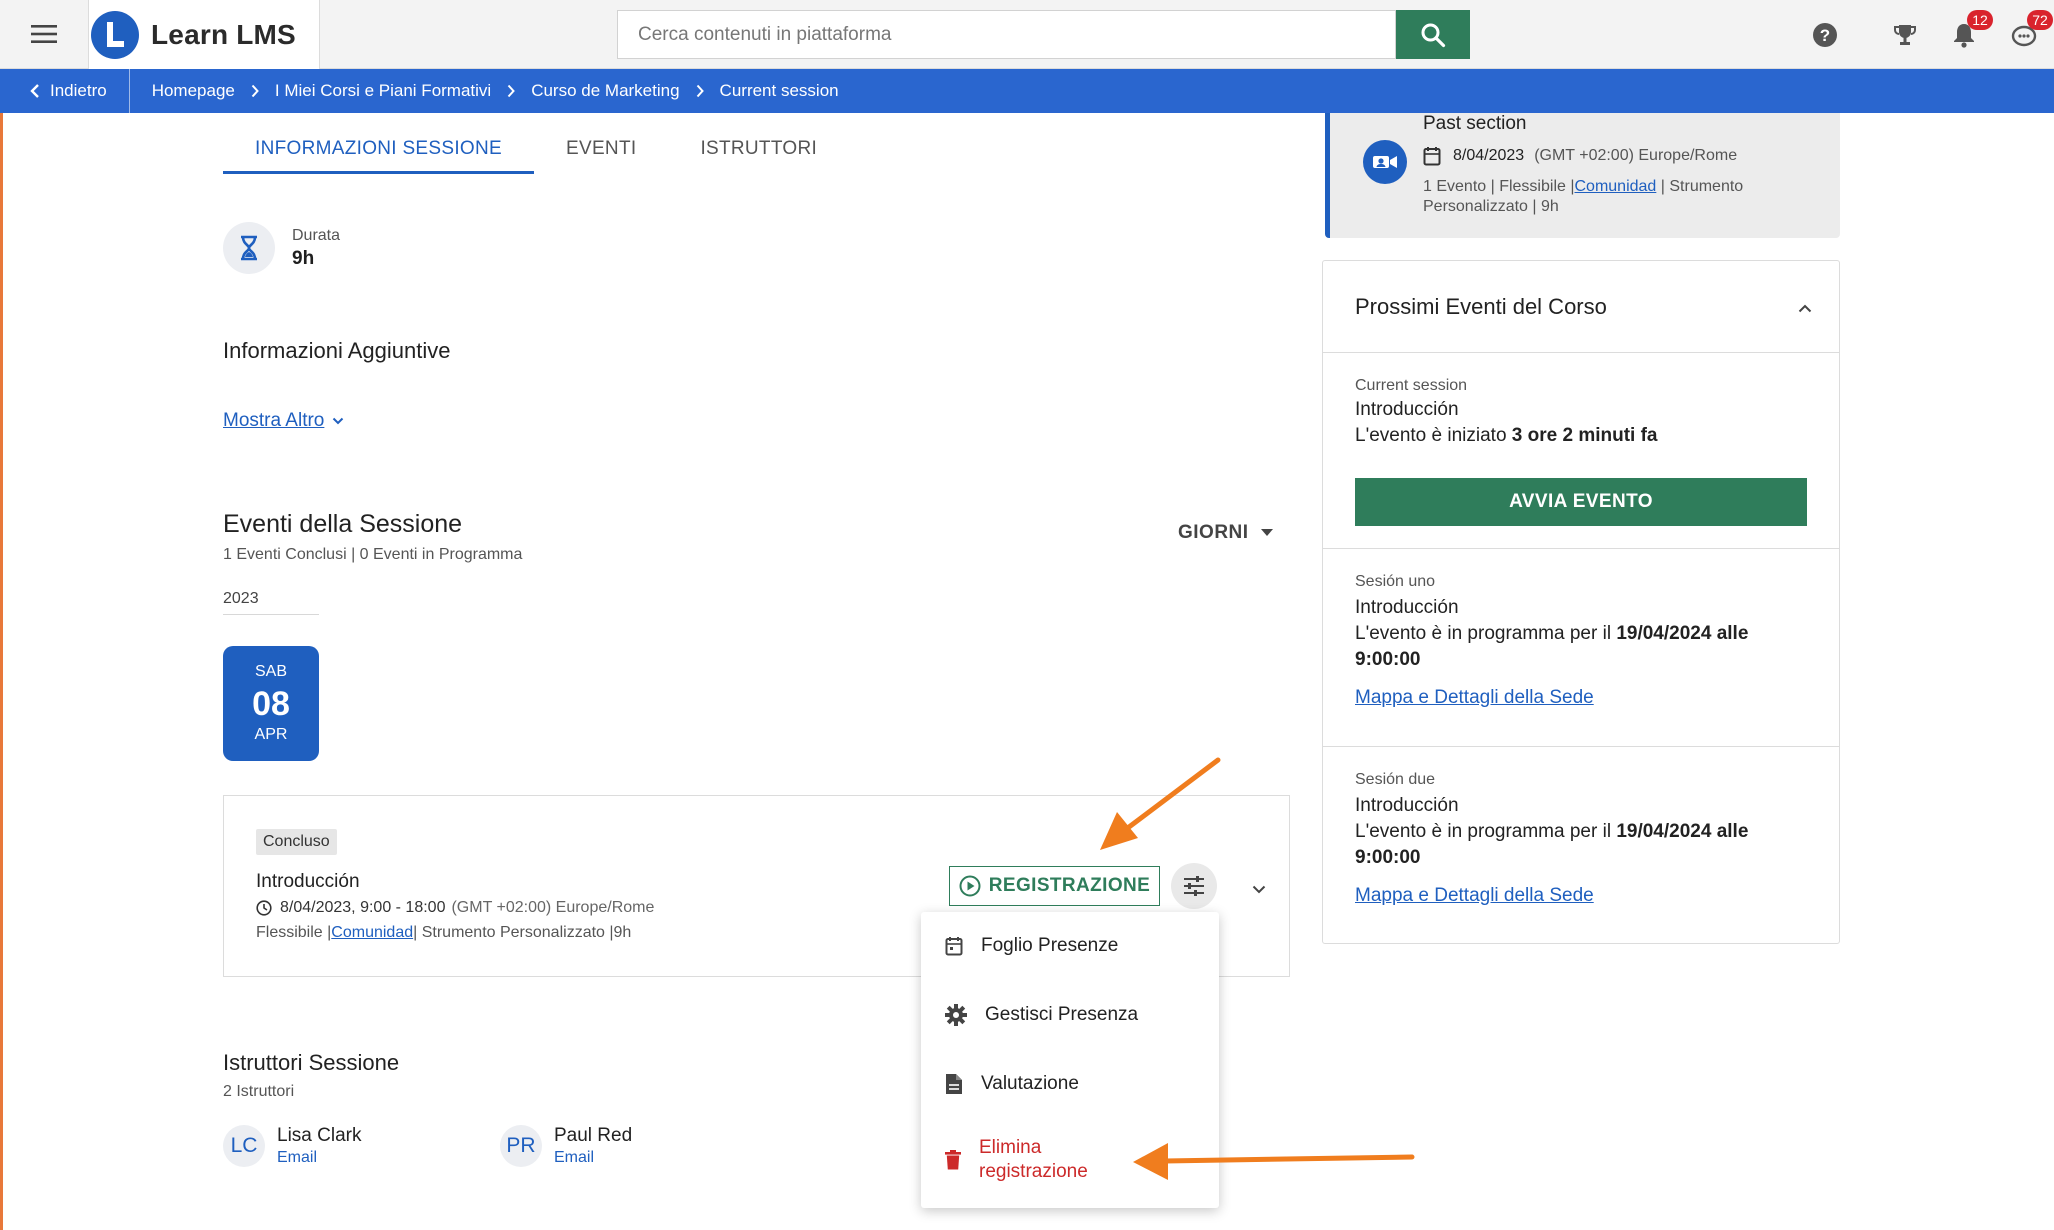  What do you see at coordinates (1, 671) in the screenshot?
I see `left-accent-bar` at bounding box center [1, 671].